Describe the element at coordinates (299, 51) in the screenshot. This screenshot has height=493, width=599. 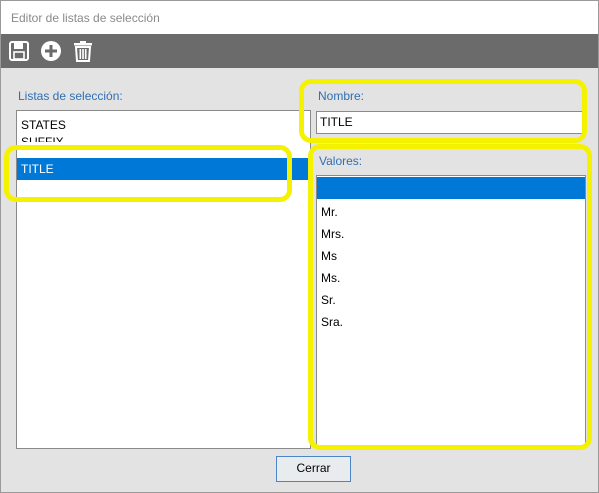
I see `toolbar` at that location.